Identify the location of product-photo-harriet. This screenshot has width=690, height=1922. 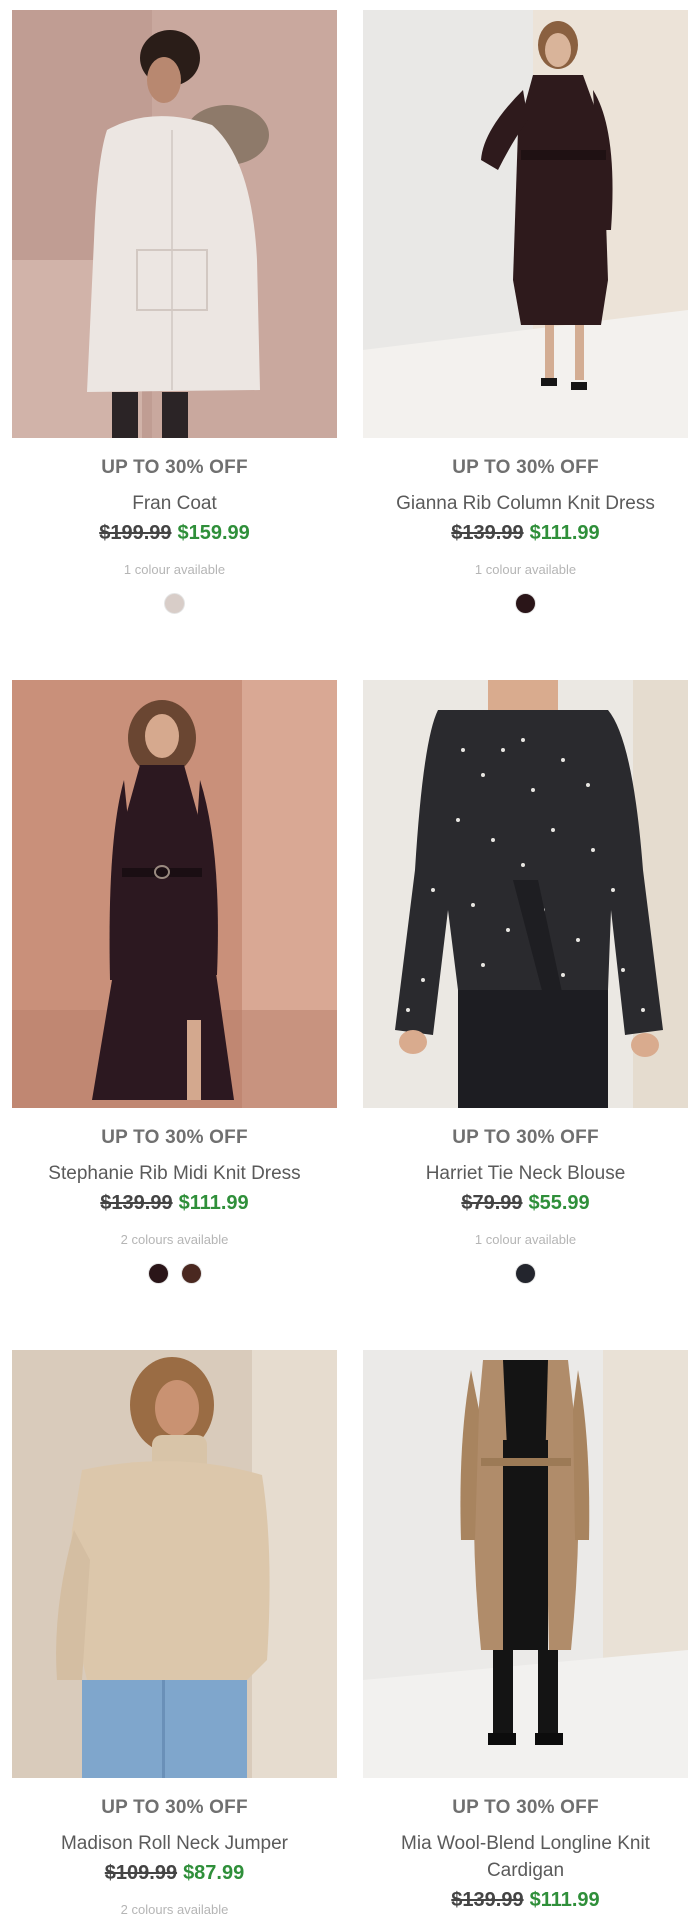
(525, 894).